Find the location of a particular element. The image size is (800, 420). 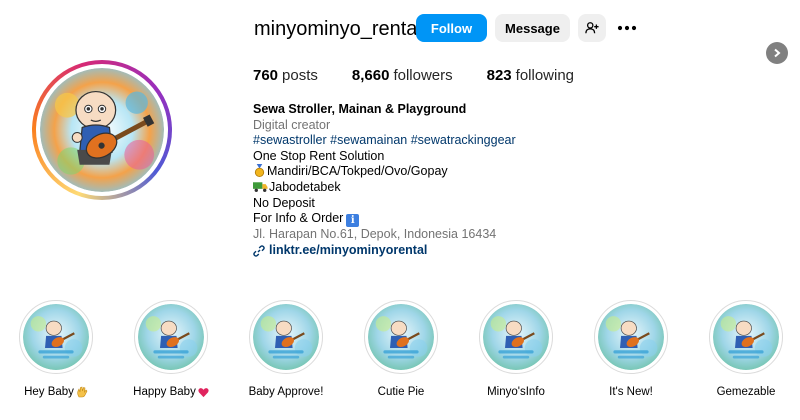

bio-line-5: For Info & Order is located at coordinates (298, 218).